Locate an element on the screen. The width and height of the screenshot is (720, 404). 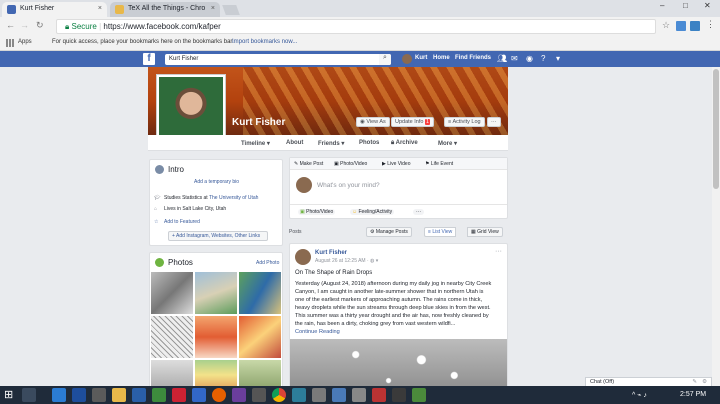
back-icon: ← is located at coordinates (10, 25).